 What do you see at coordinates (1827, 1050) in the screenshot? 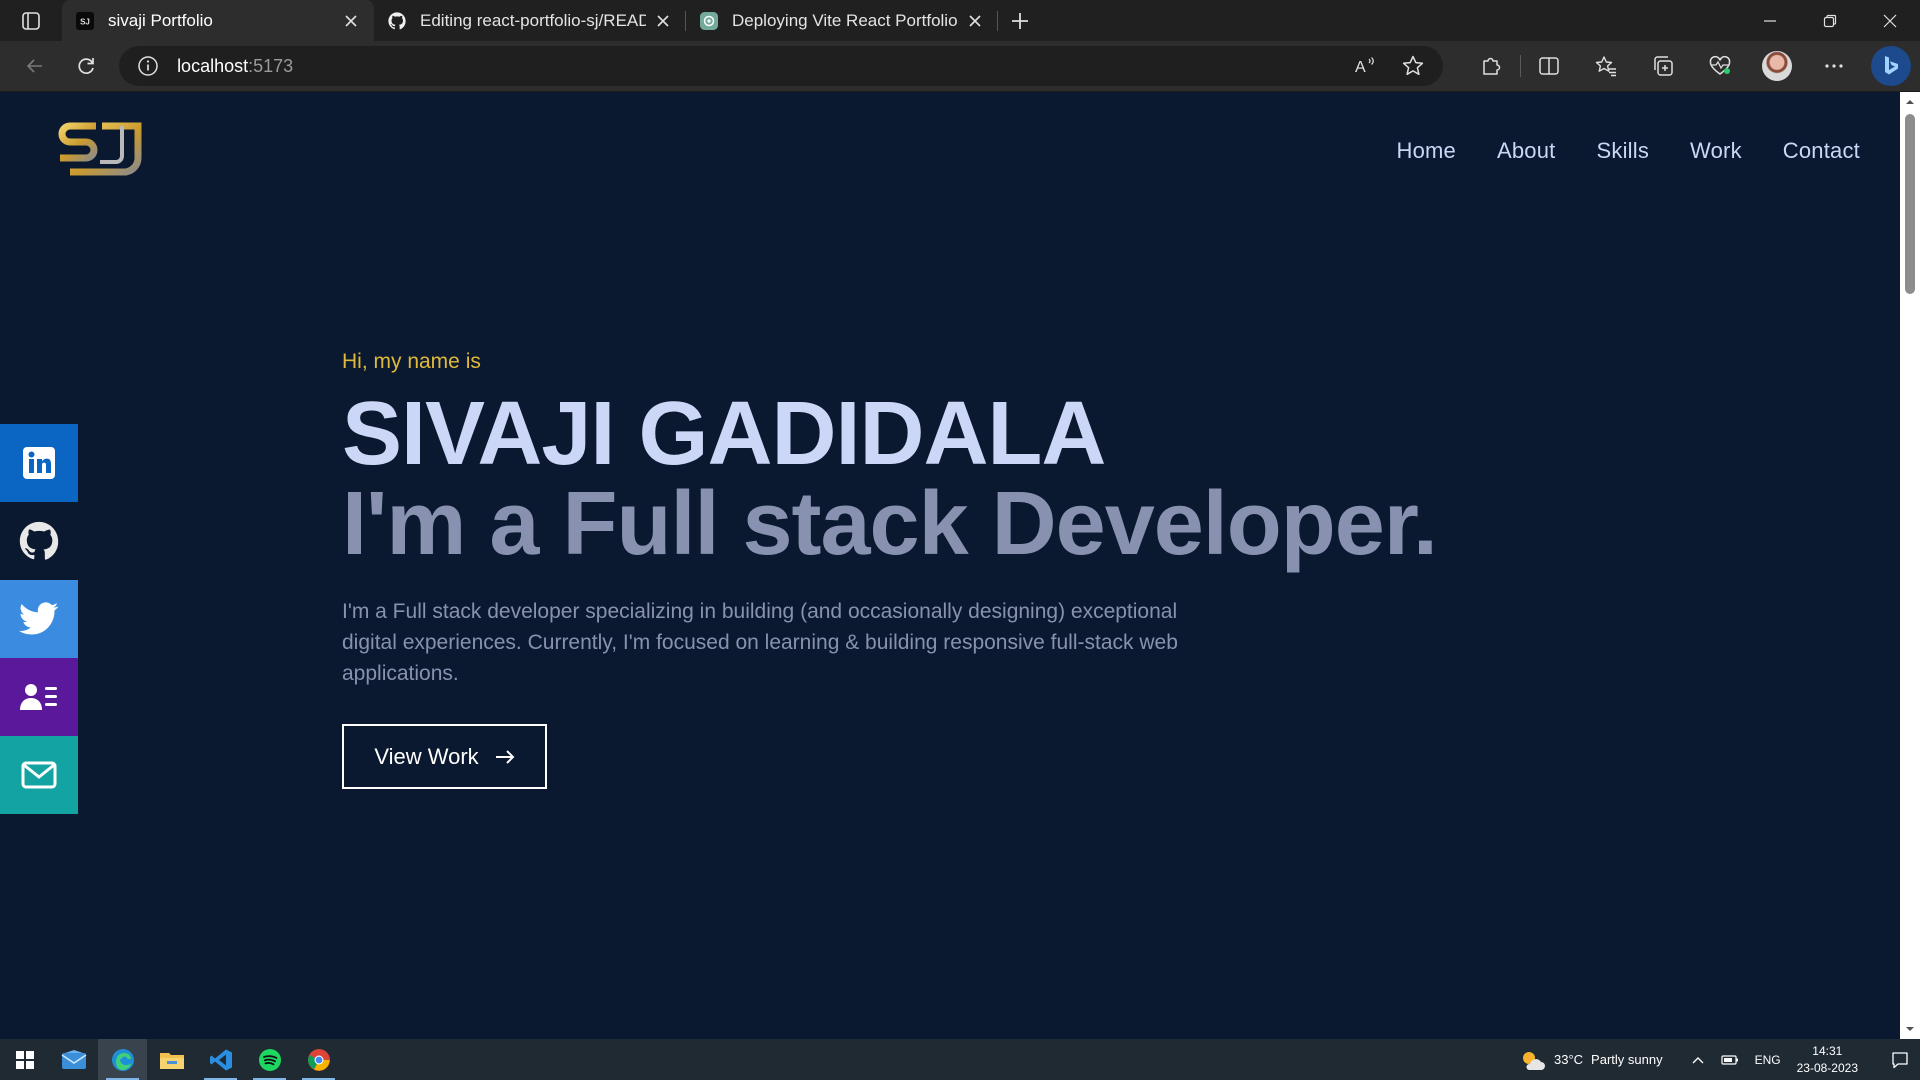
I see `clock-time: 14:31` at bounding box center [1827, 1050].